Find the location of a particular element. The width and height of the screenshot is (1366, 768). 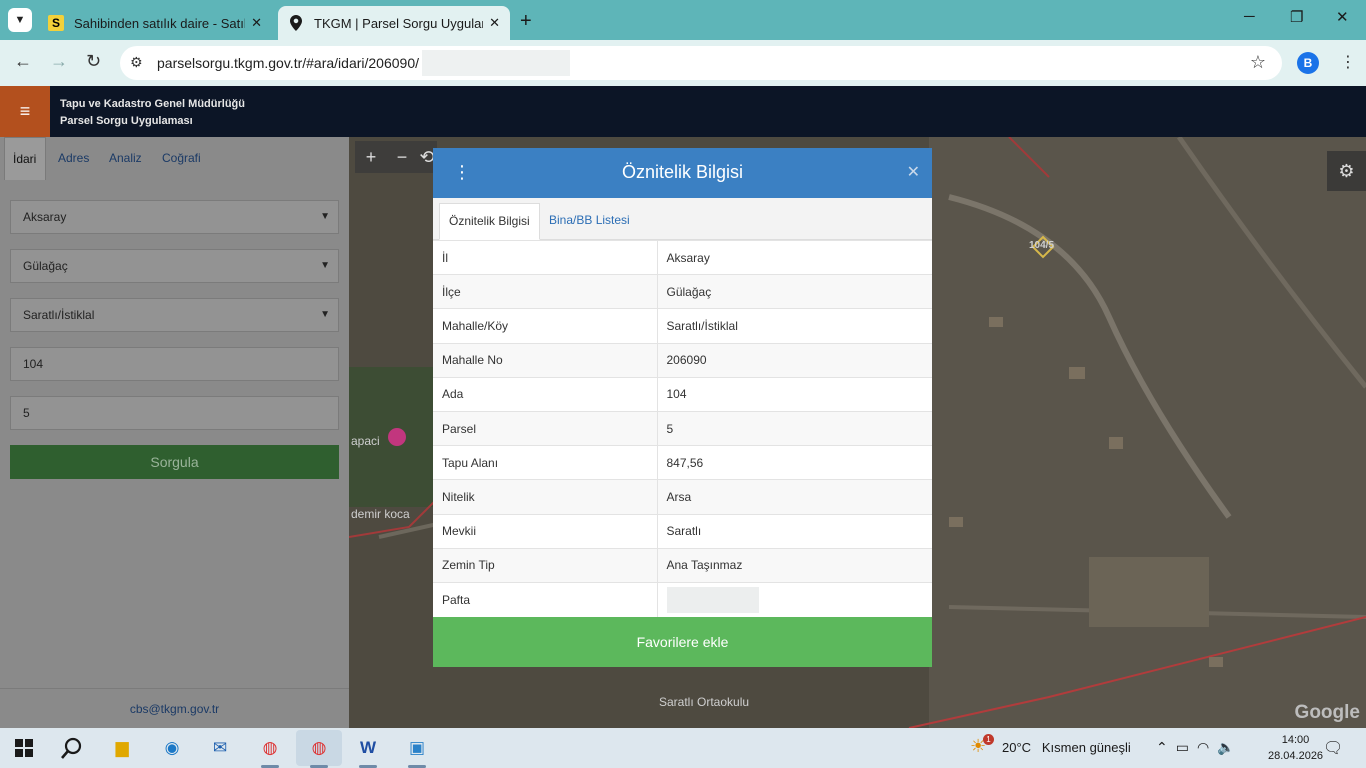

tab-adres: Adres is located at coordinates (73, 158).